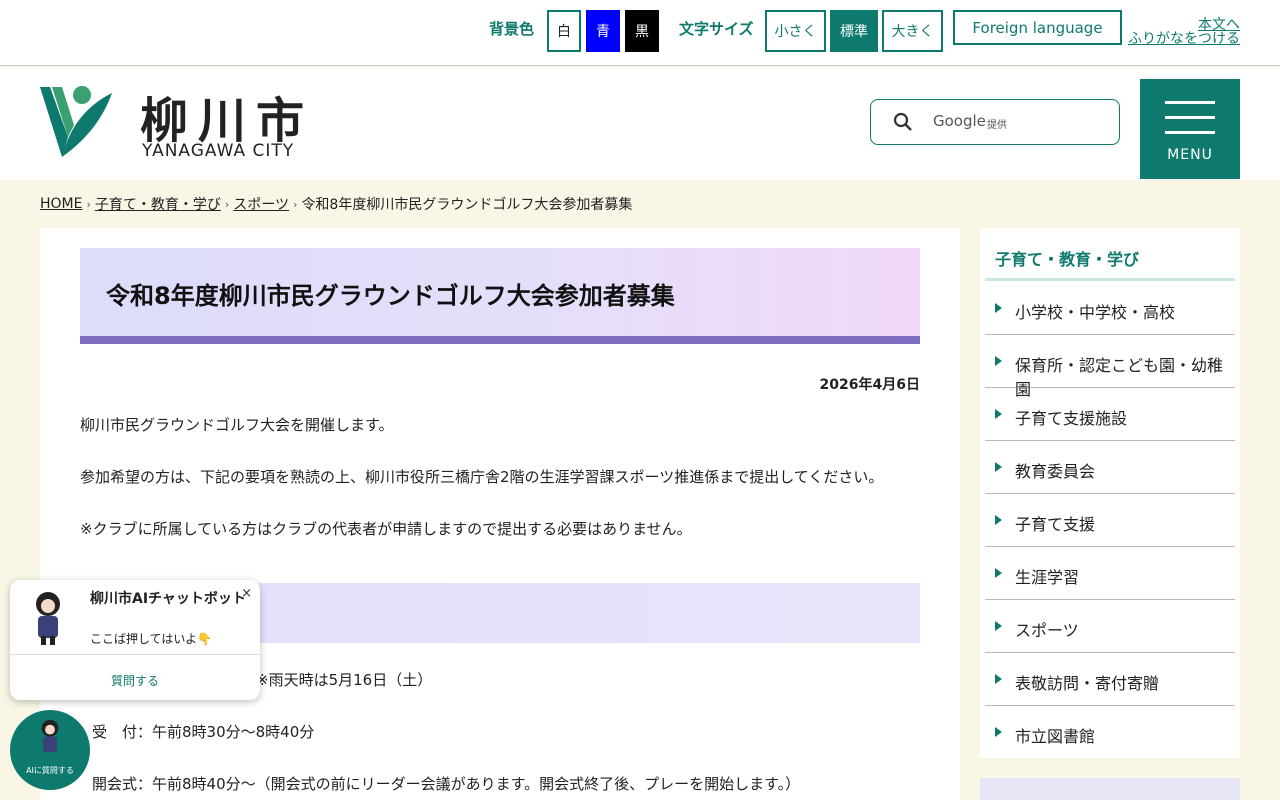 This screenshot has width=1280, height=800. I want to click on add-furigana-link: ふりがなをつける, so click(1184, 39).